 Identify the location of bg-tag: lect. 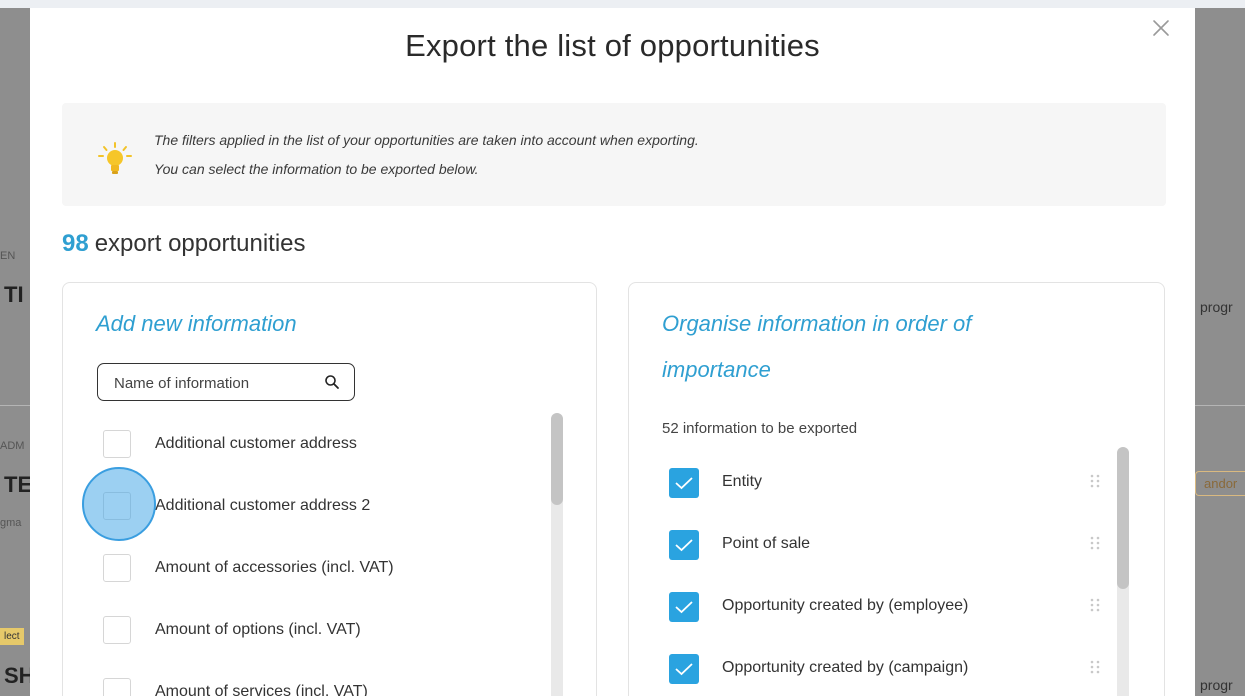
(12, 636).